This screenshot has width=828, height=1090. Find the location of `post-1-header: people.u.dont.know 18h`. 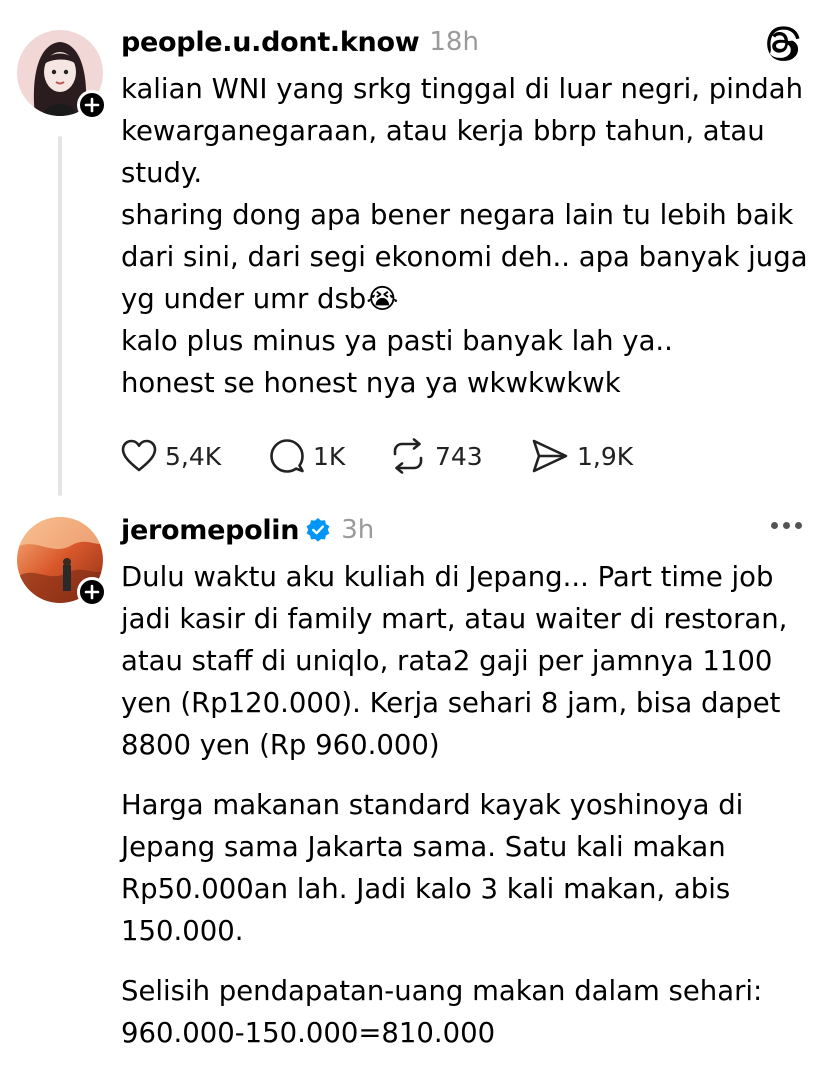

post-1-header: people.u.dont.know 18h is located at coordinates (300, 42).